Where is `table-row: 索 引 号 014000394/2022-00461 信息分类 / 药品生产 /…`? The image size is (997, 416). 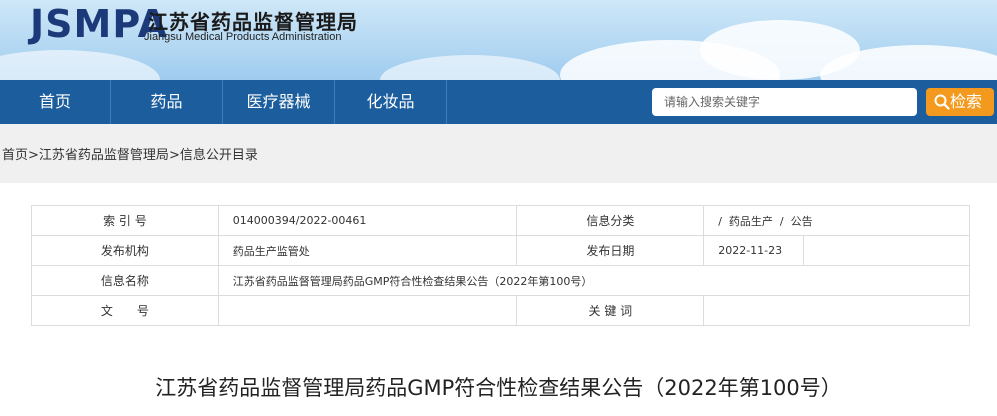
table-row: 索 引 号 014000394/2022-00461 信息分类 / 药品生产 /… is located at coordinates (500, 220).